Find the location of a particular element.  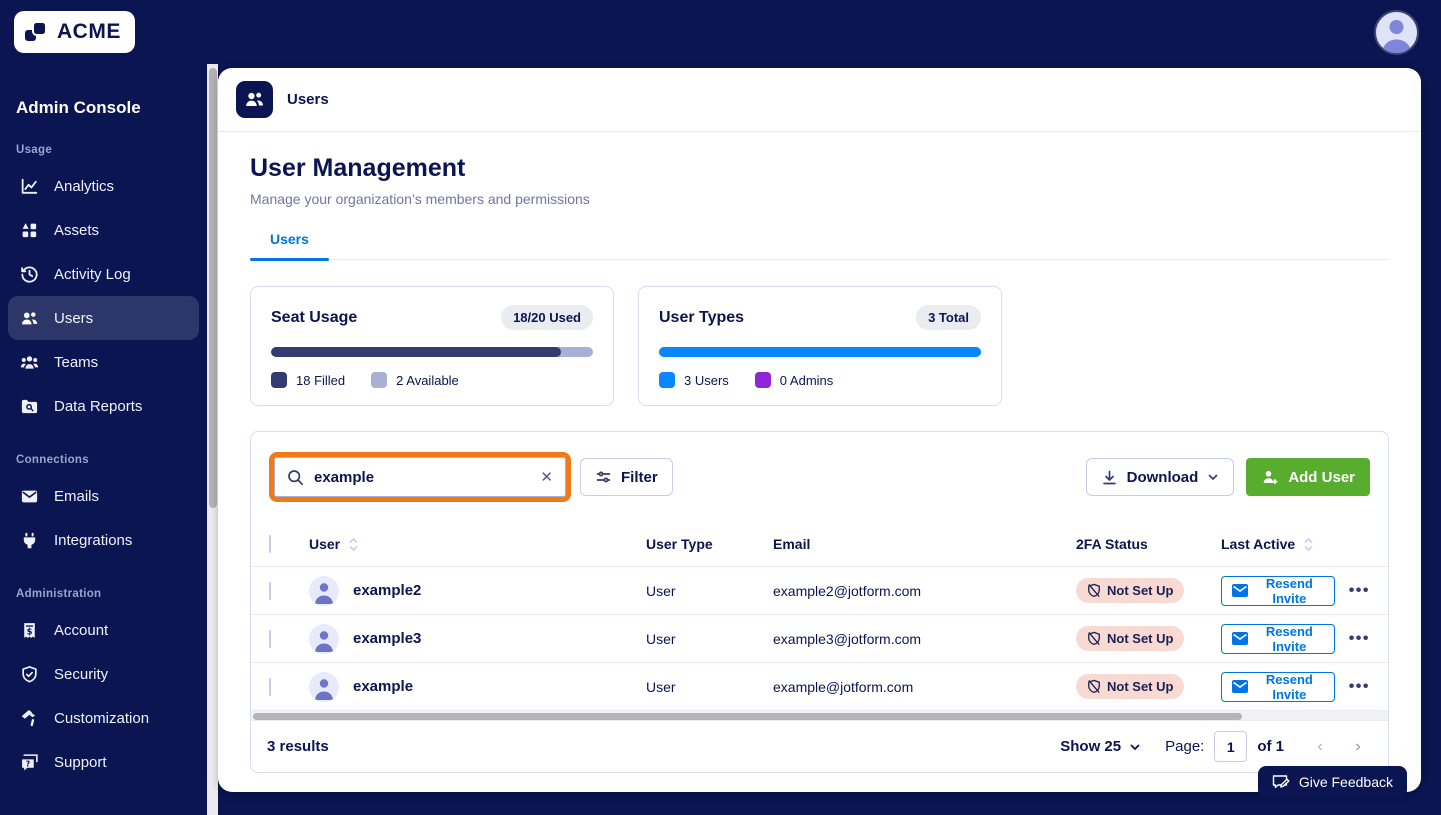

sidebar-item-label: Teams is located at coordinates (76, 362).